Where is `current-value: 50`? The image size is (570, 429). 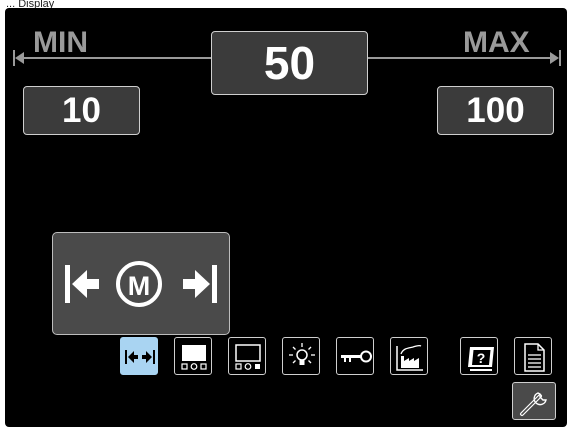 current-value: 50 is located at coordinates (289, 63).